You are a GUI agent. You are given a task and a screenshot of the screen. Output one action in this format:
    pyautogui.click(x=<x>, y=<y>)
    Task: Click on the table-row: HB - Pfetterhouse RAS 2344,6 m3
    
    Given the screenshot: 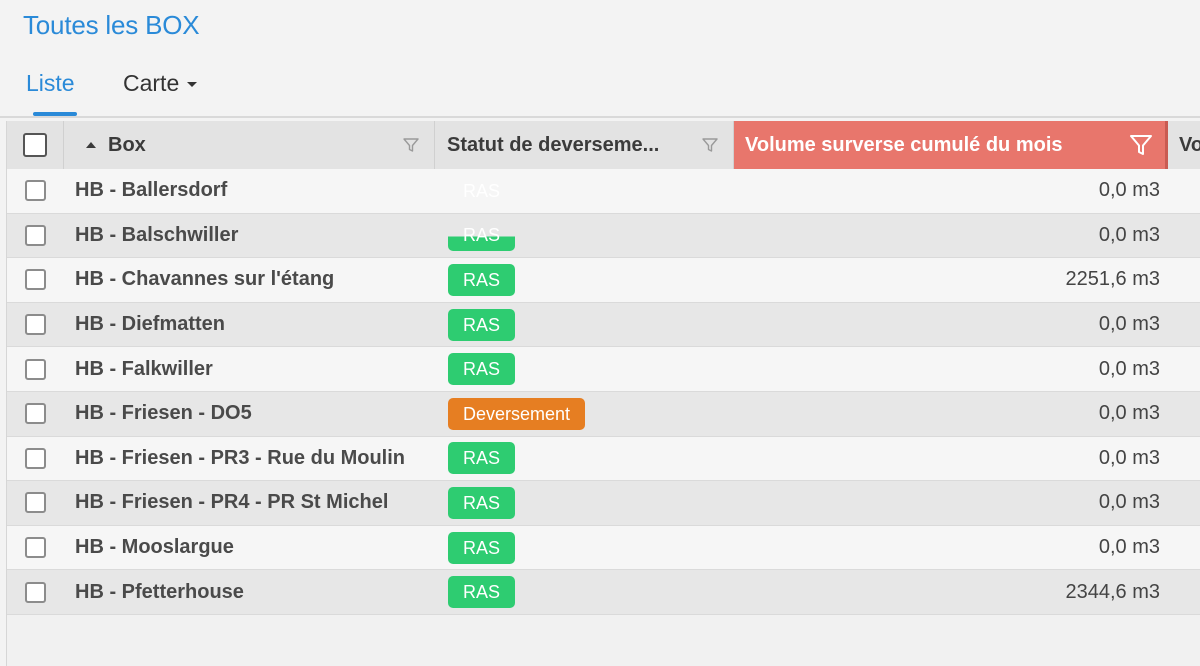 What is the action you would take?
    pyautogui.click(x=603, y=592)
    